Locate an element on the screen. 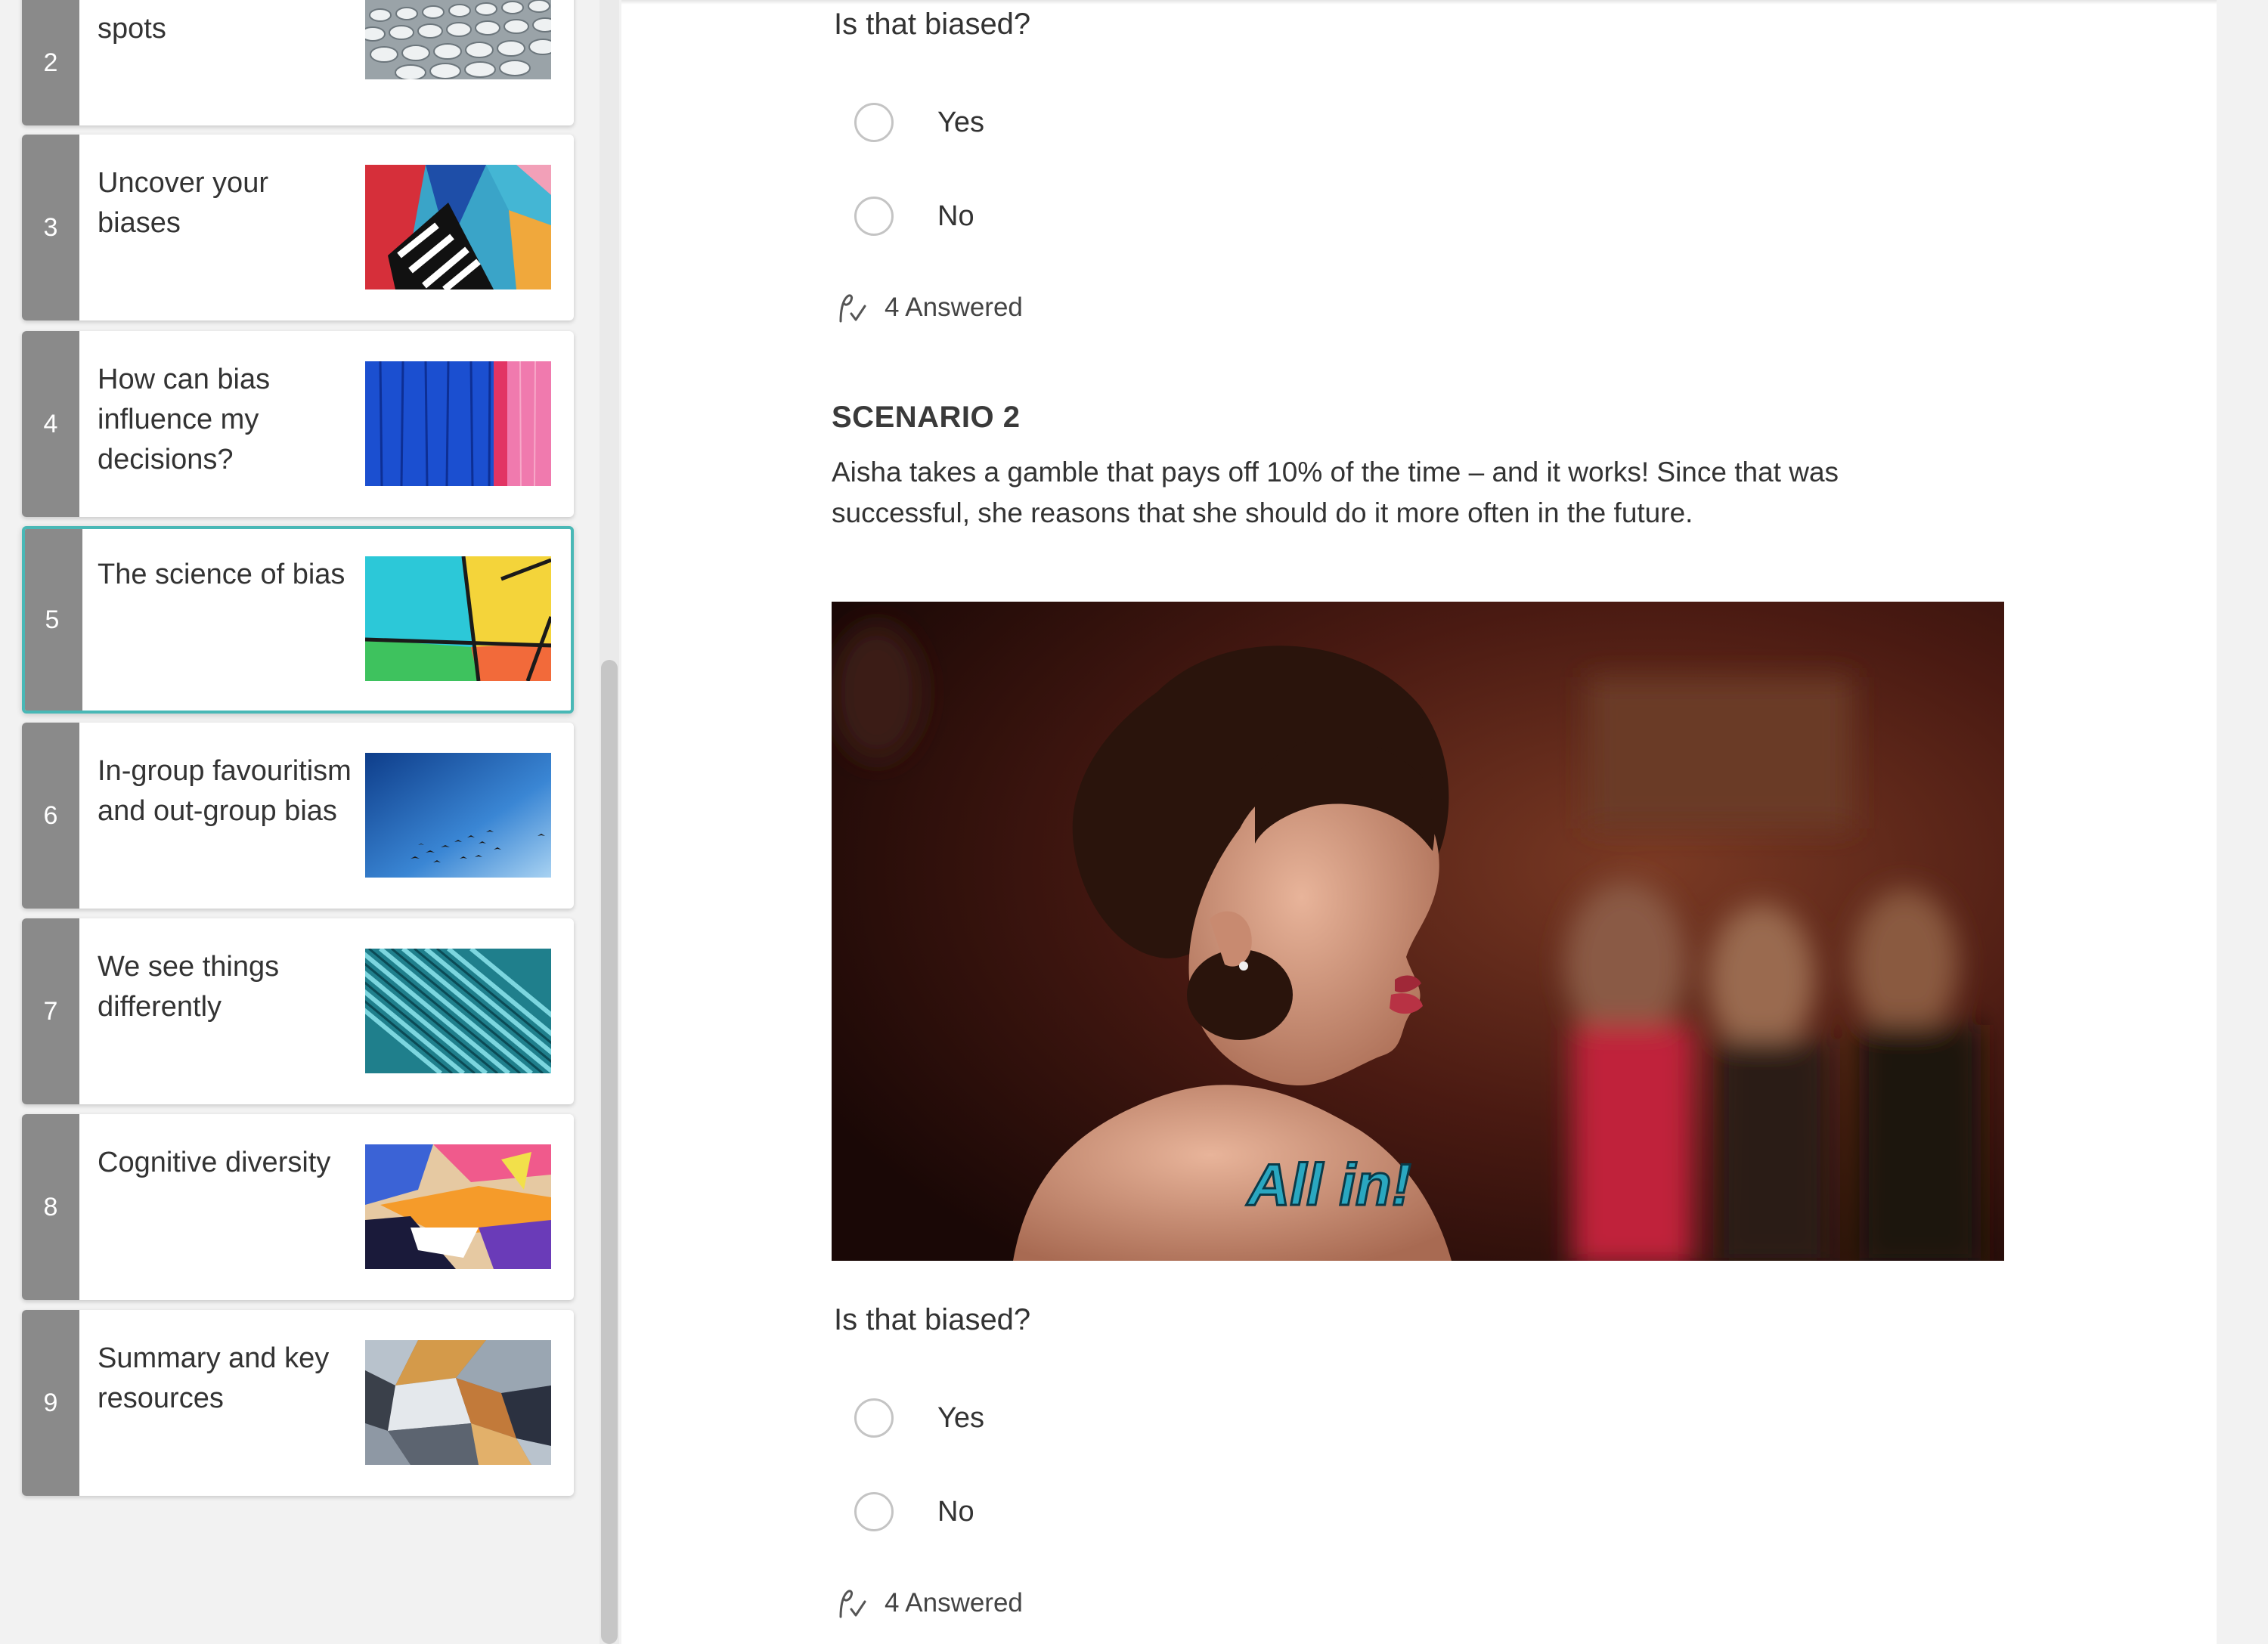 This screenshot has width=2268, height=1644. lesson-number: 5 is located at coordinates (54, 620).